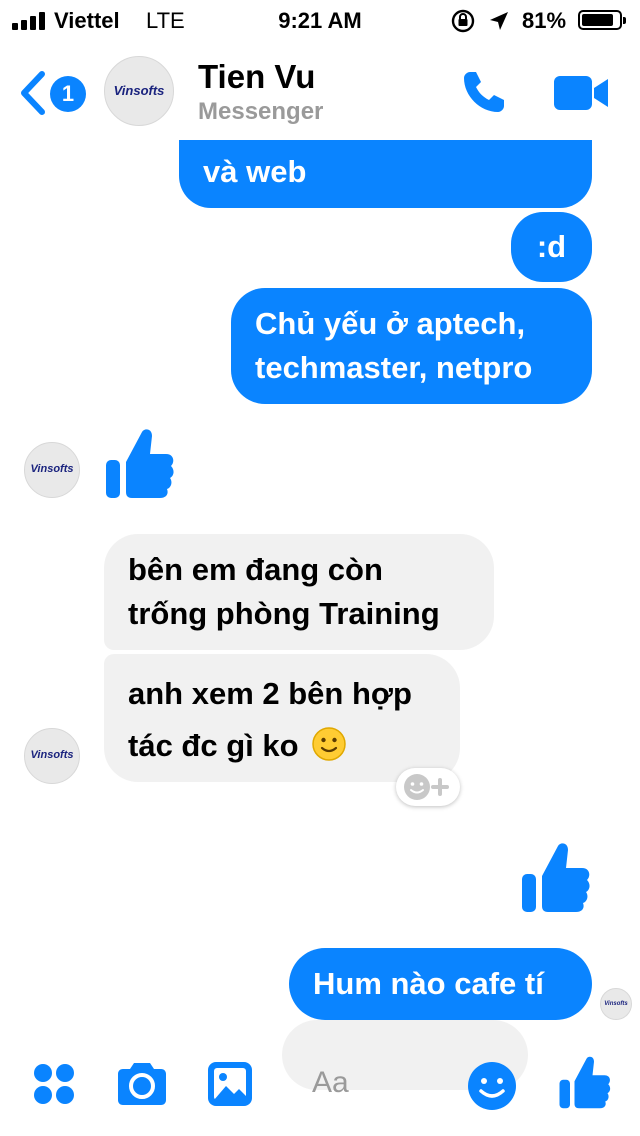 The height and width of the screenshot is (1136, 640). I want to click on message-text-line: trống phòng Training, so click(284, 613).